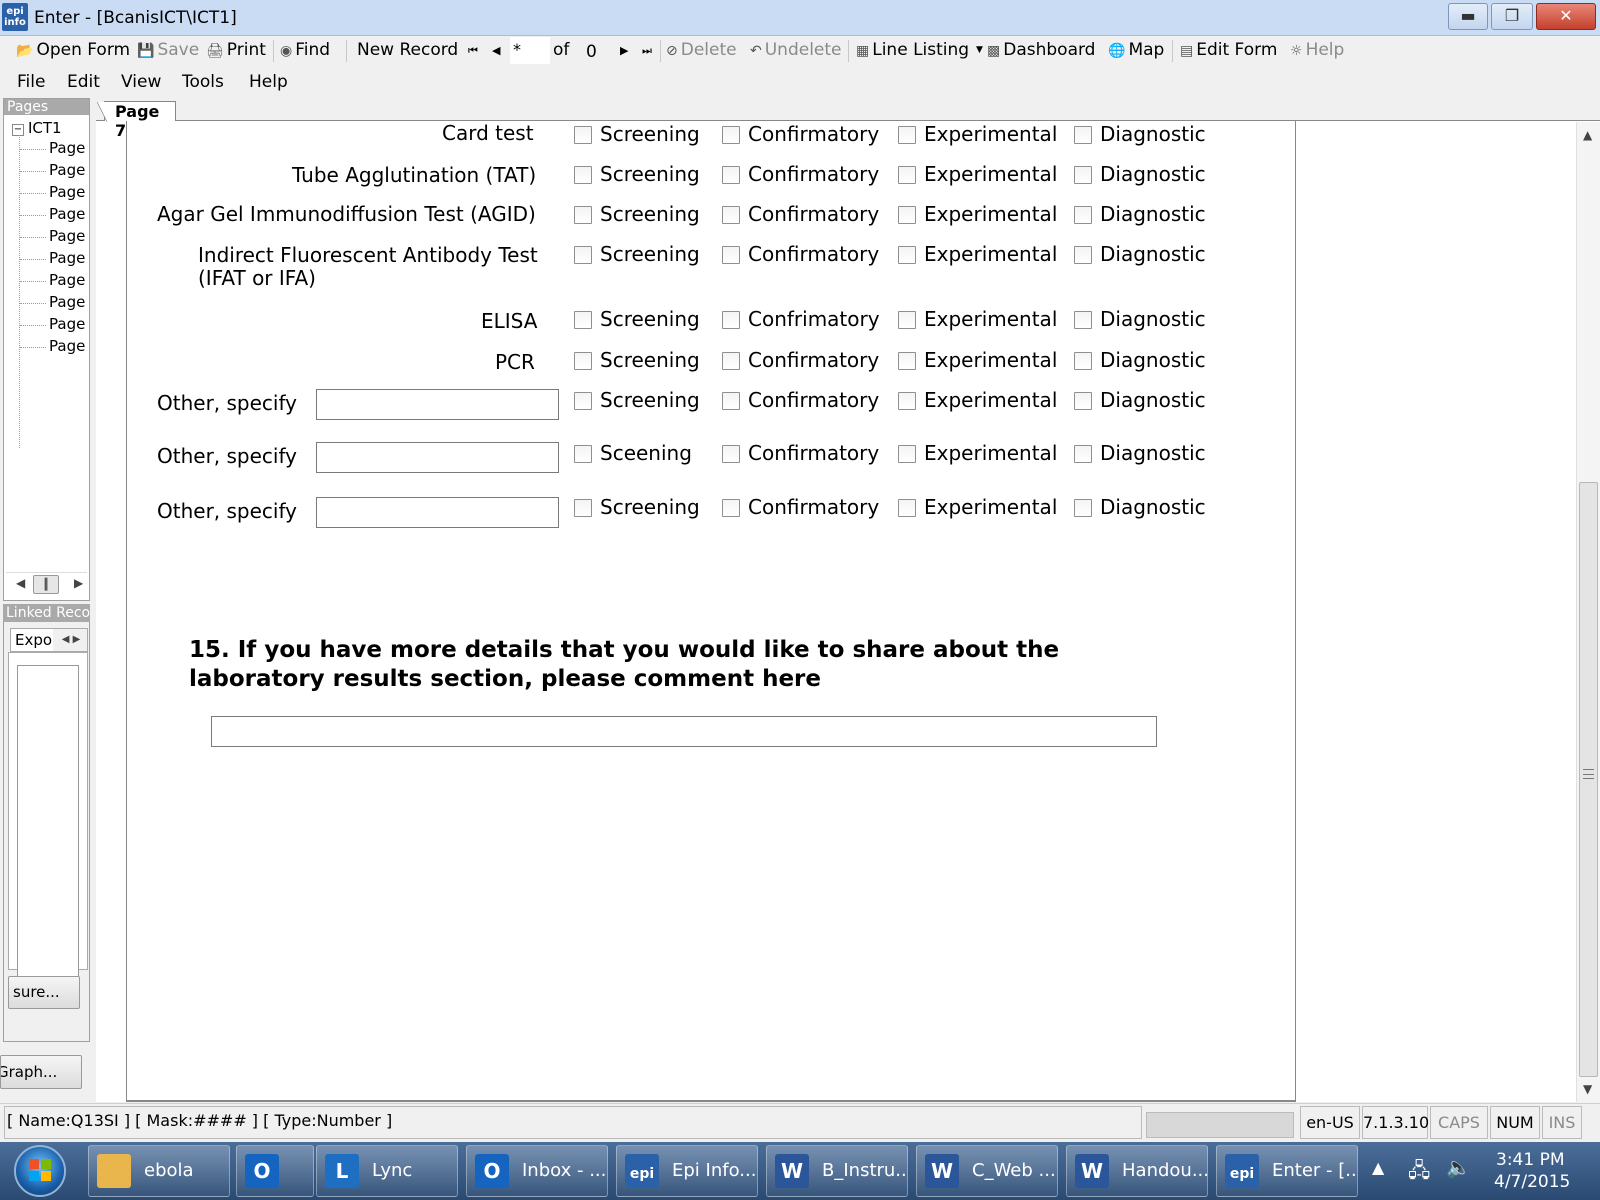 This screenshot has width=1600, height=1200. Describe the element at coordinates (1419, 1173) in the screenshot. I see `network-icon: 🖧` at that location.